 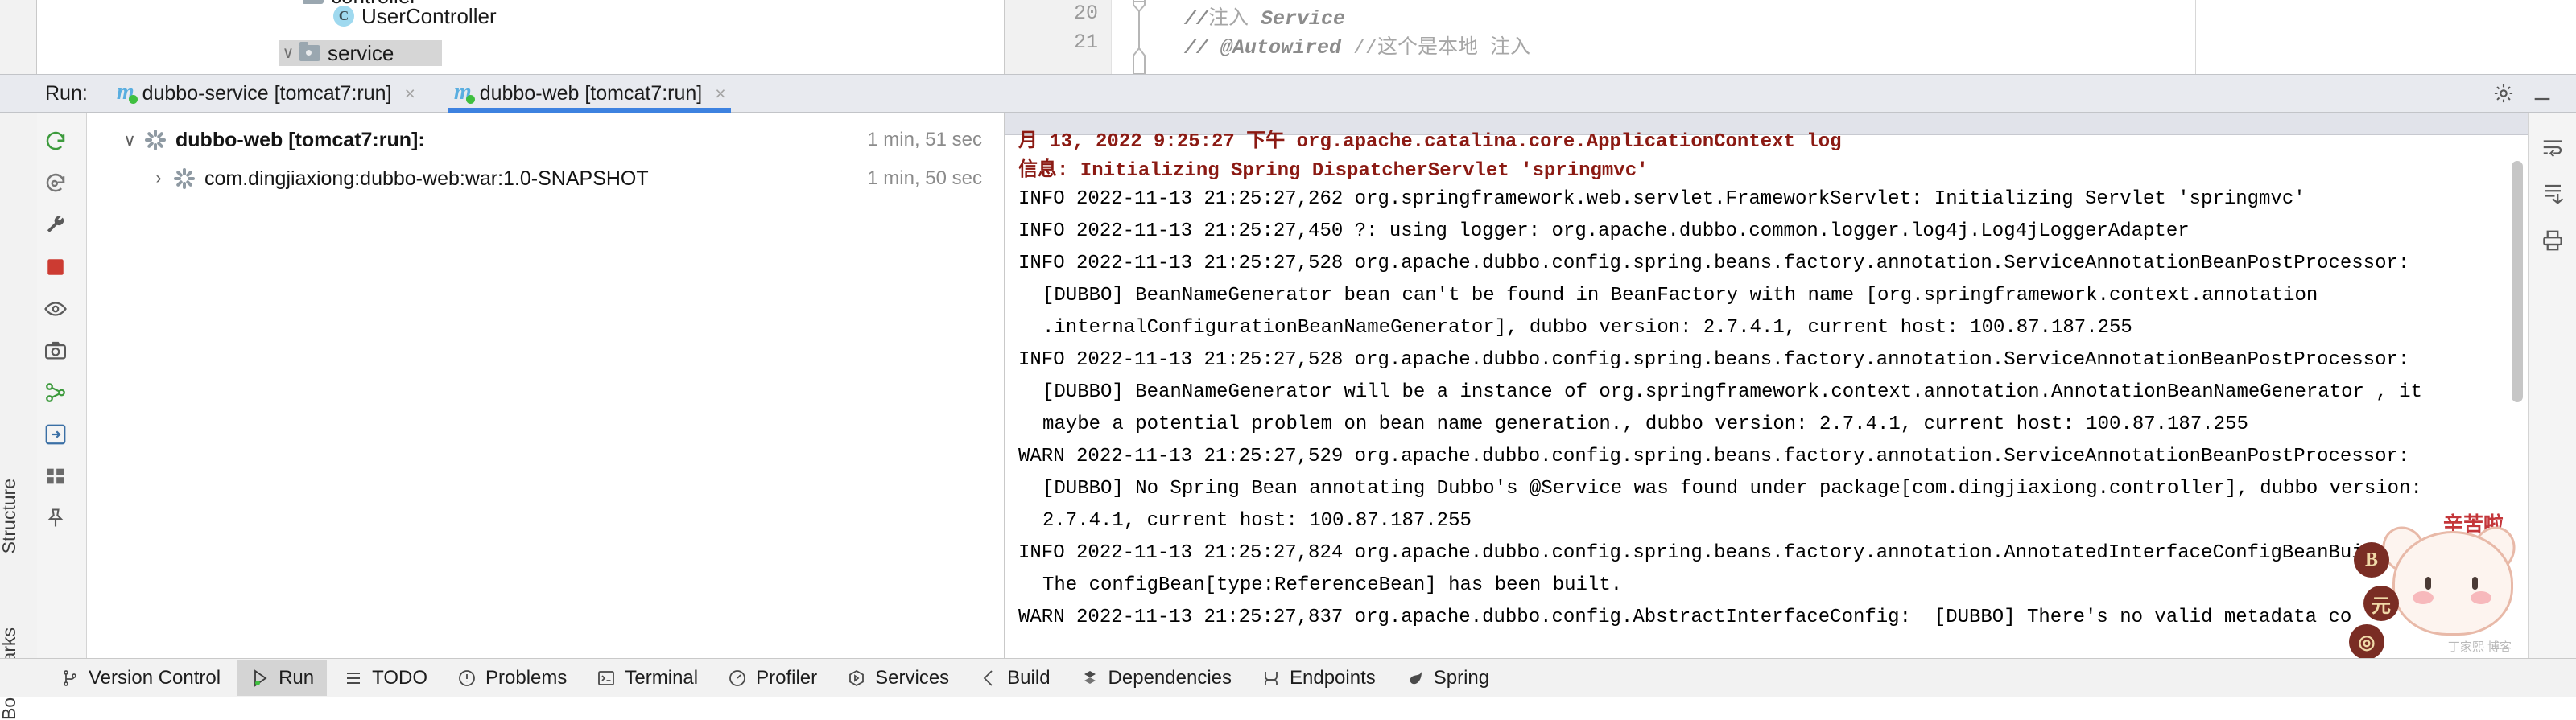 I want to click on run-tree-label: dubbo-web [tomcat7:run]:, so click(x=300, y=139).